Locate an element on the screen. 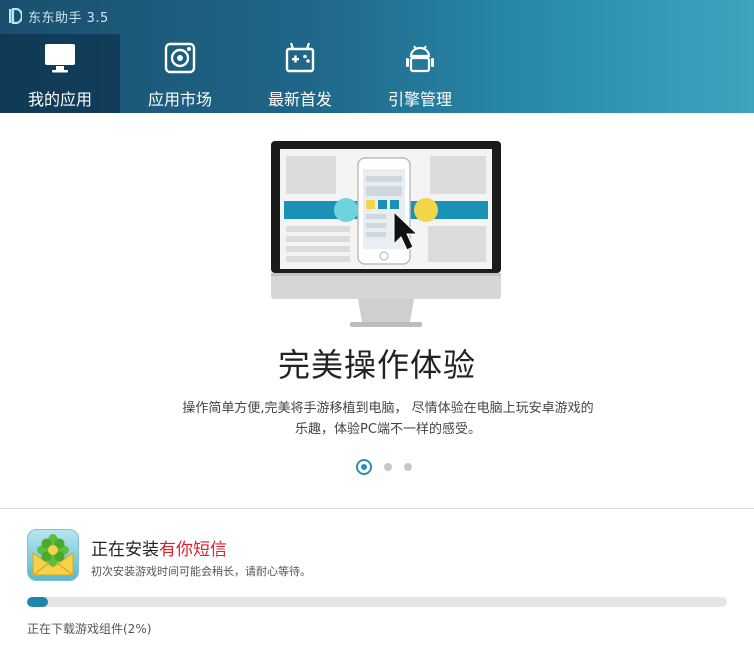 The image size is (754, 652). install-status-title: 正在安装有你短信 is located at coordinates (159, 547).